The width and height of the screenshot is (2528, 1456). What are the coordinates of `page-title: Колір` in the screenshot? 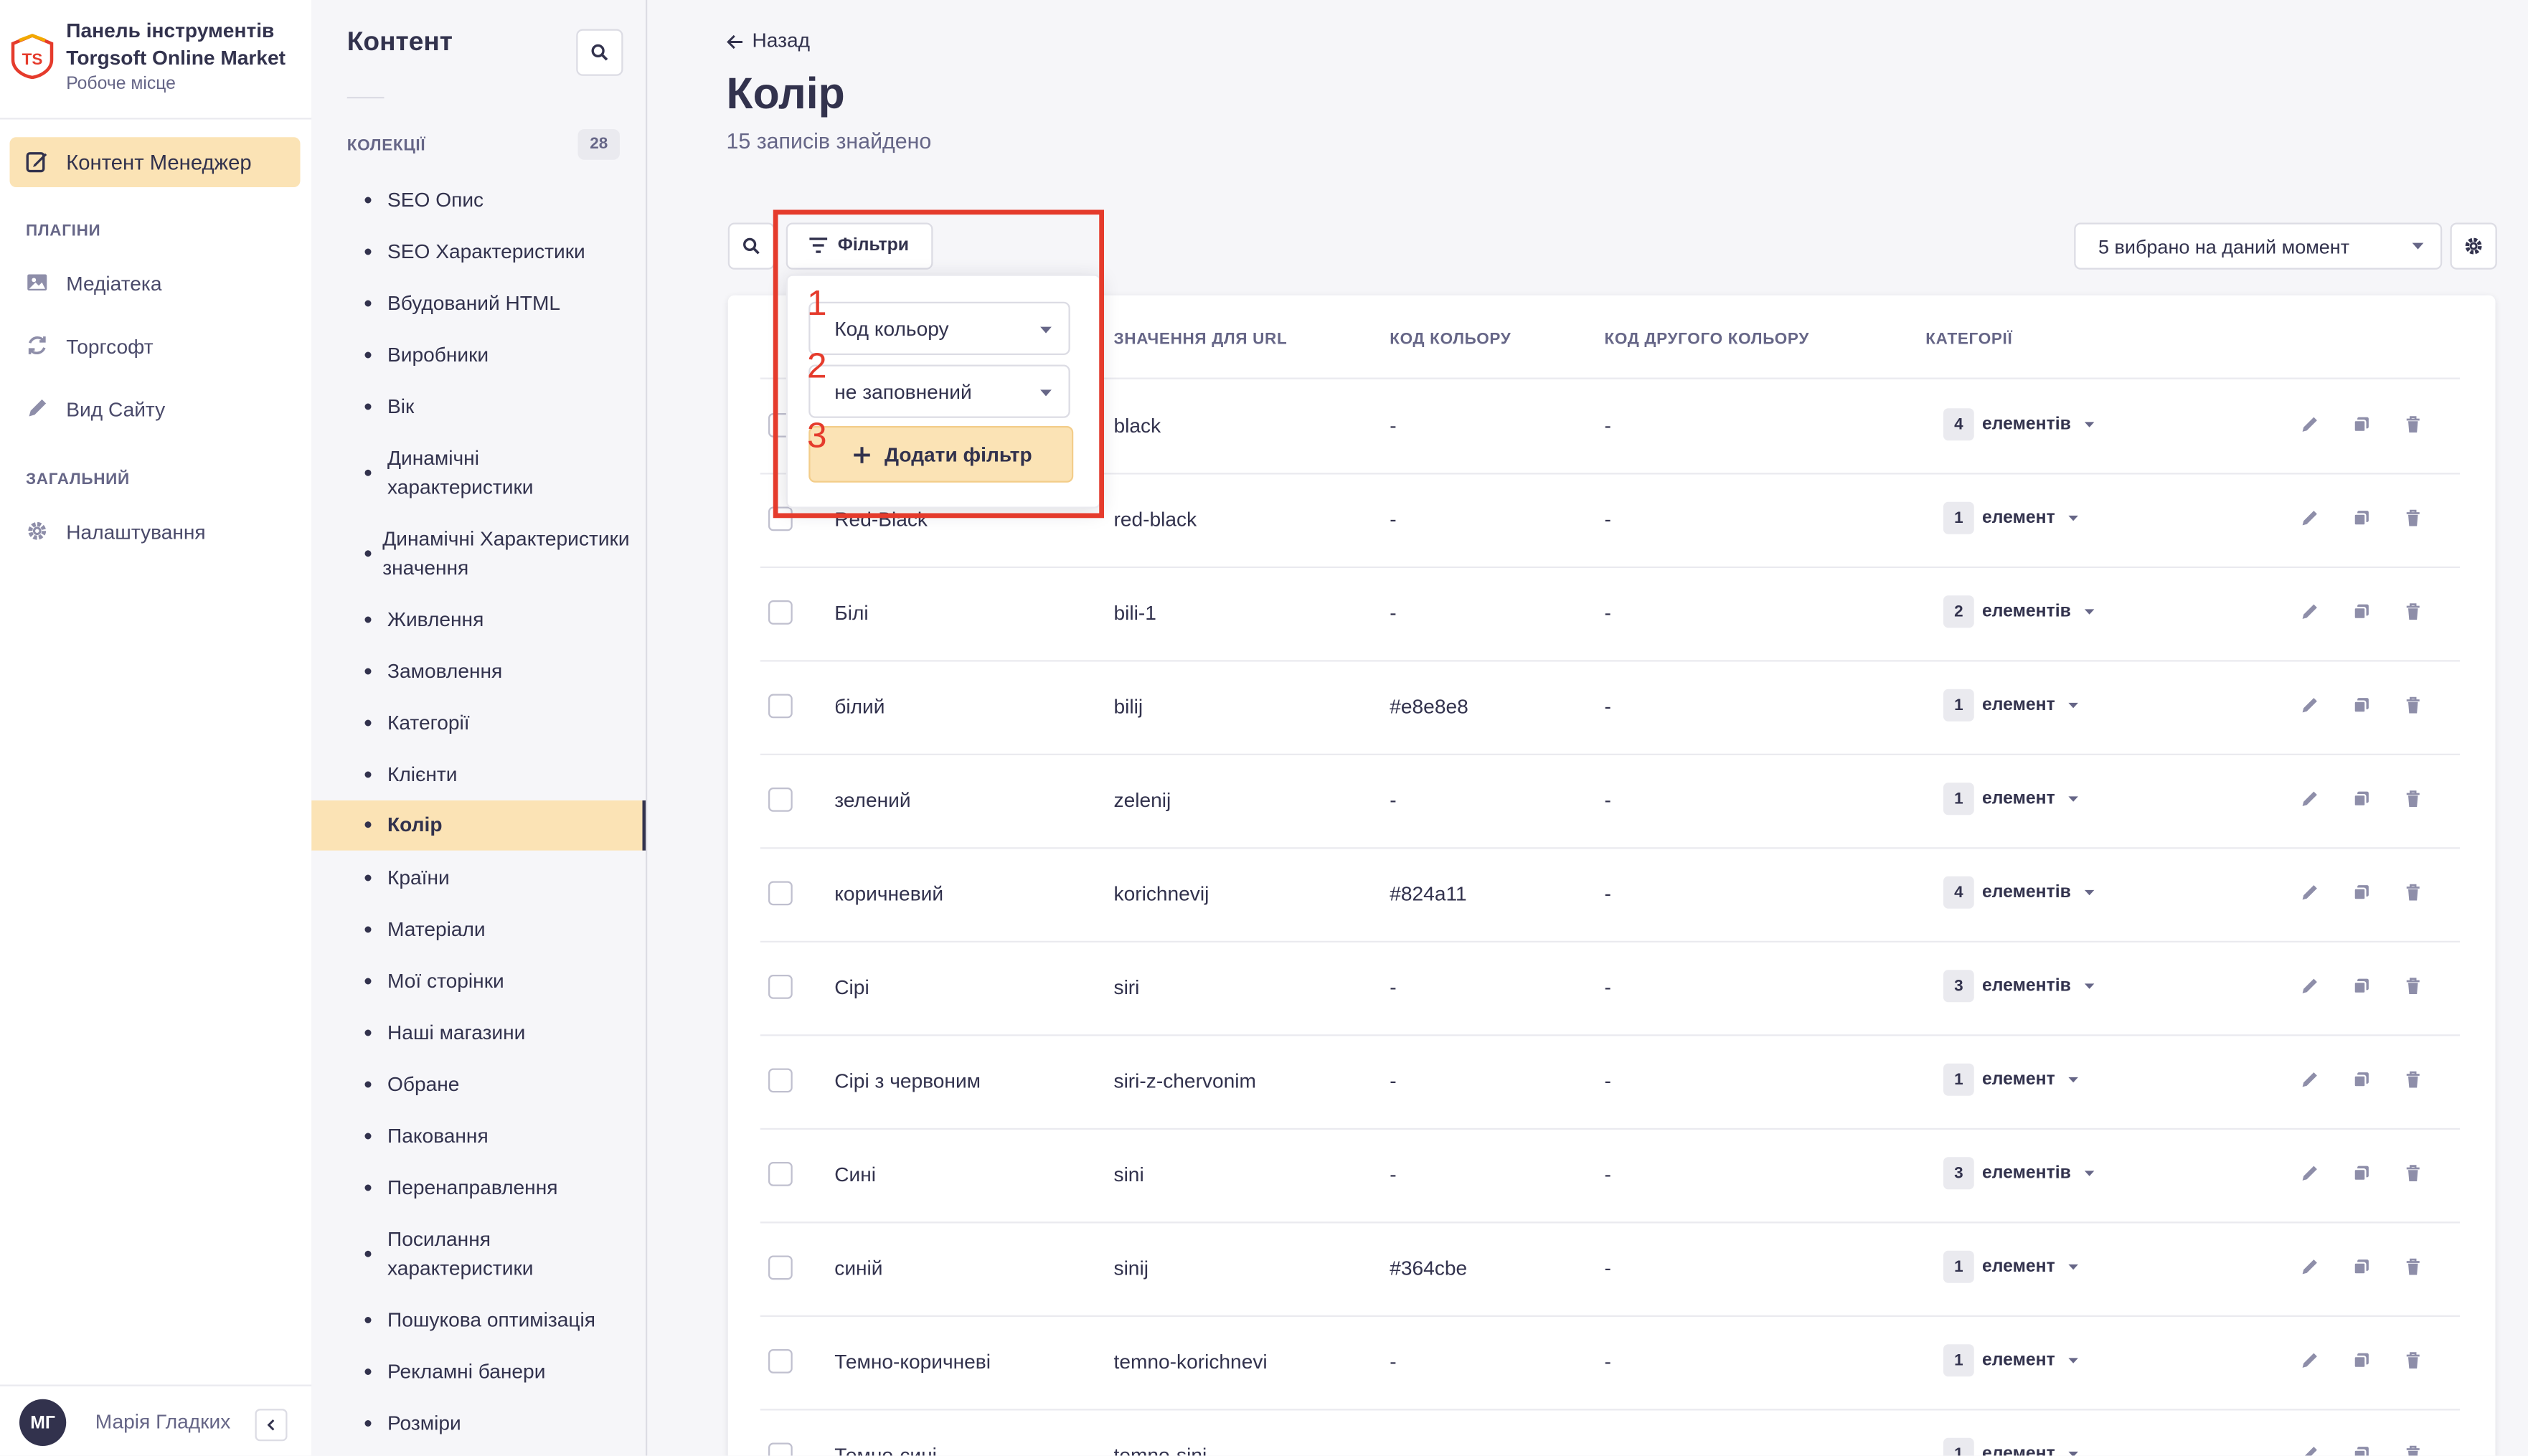 It's located at (786, 93).